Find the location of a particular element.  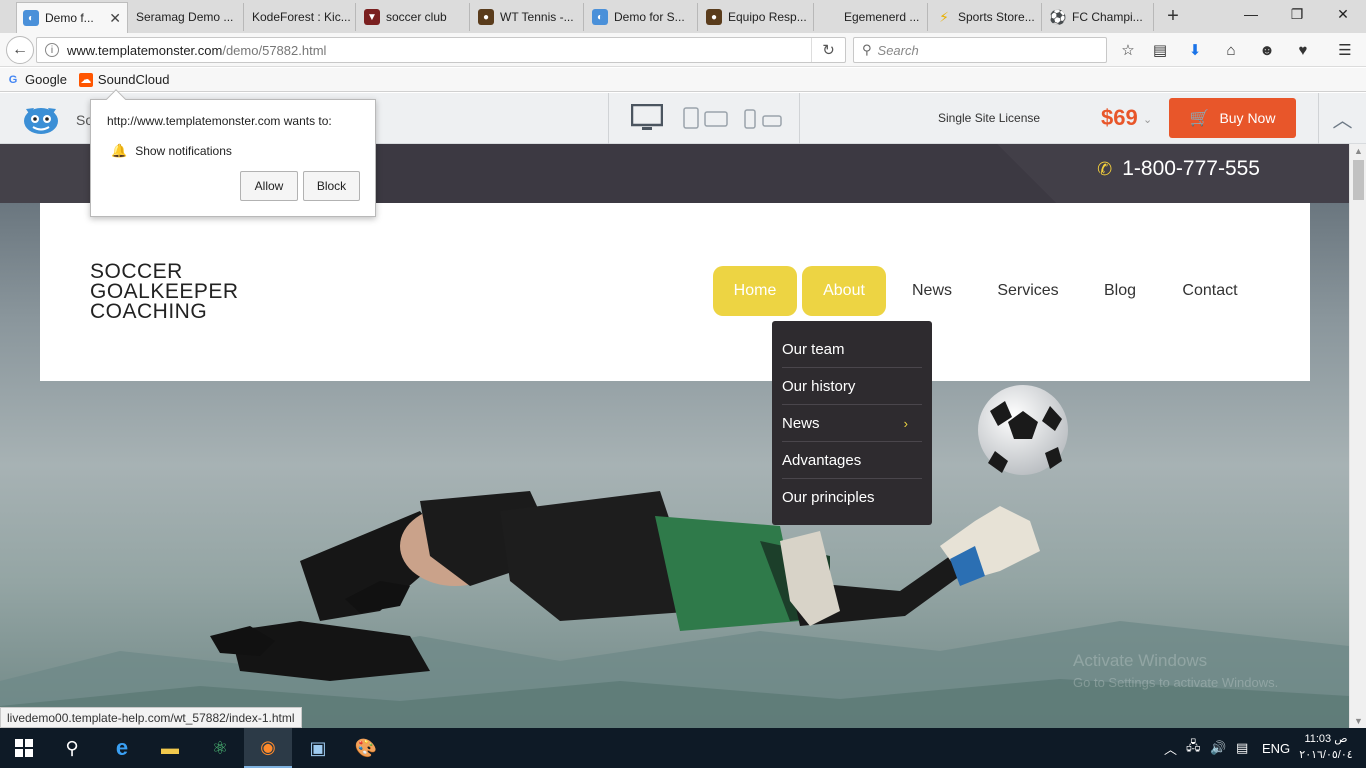

restore-icon: ❐ is located at coordinates (1297, 14).